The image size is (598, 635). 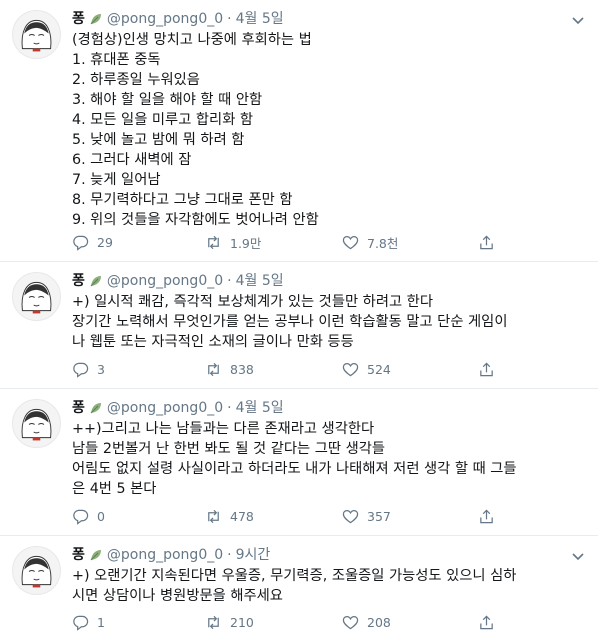 I want to click on retweet-button: 838, so click(x=229, y=369).